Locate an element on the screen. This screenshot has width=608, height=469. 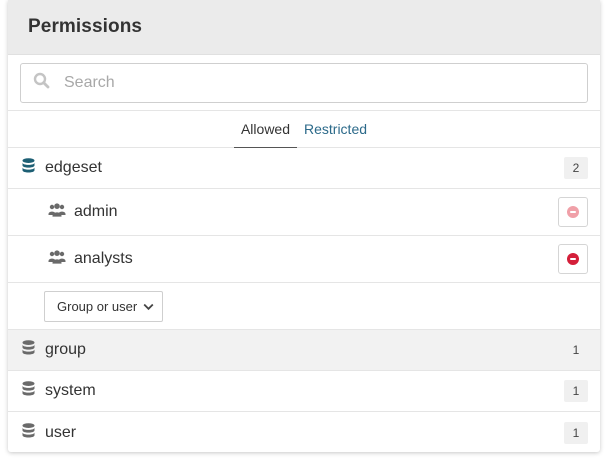
group-or-user-select: Group or user is located at coordinates (104, 306).